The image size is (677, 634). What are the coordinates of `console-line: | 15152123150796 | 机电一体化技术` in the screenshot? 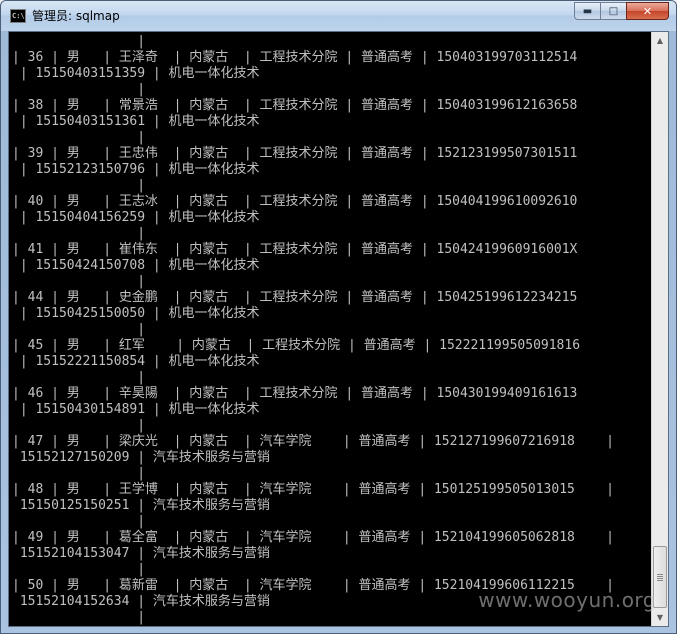 It's located at (136, 169).